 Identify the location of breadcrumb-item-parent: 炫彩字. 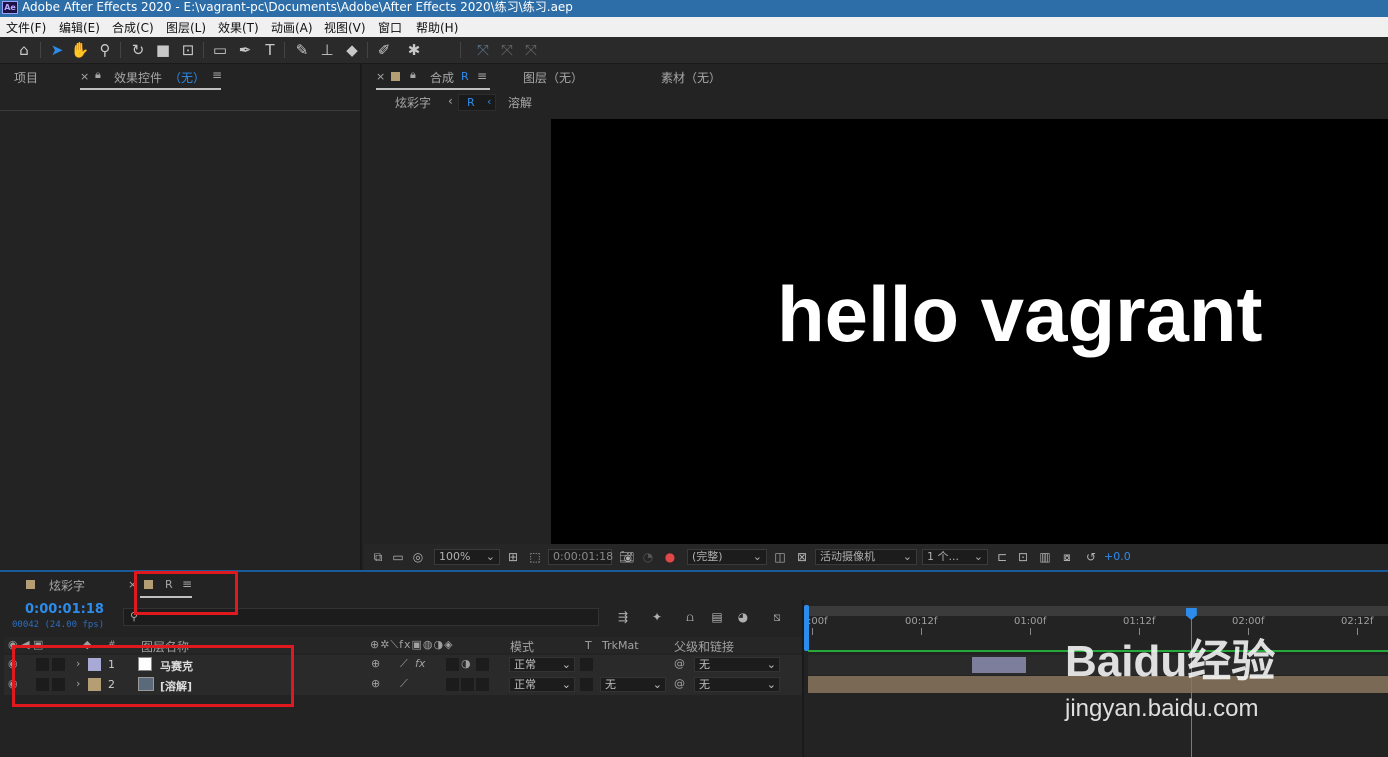
(413, 102).